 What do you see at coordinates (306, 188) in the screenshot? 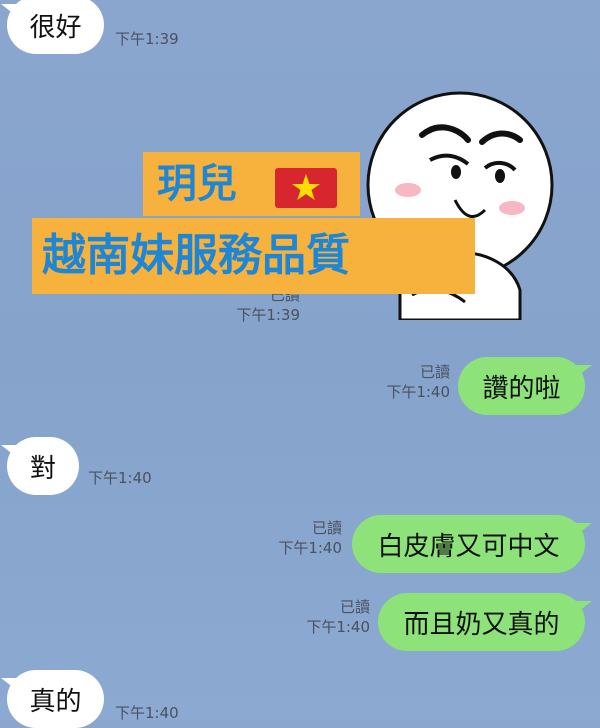
I see `vietnam-flag-icon` at bounding box center [306, 188].